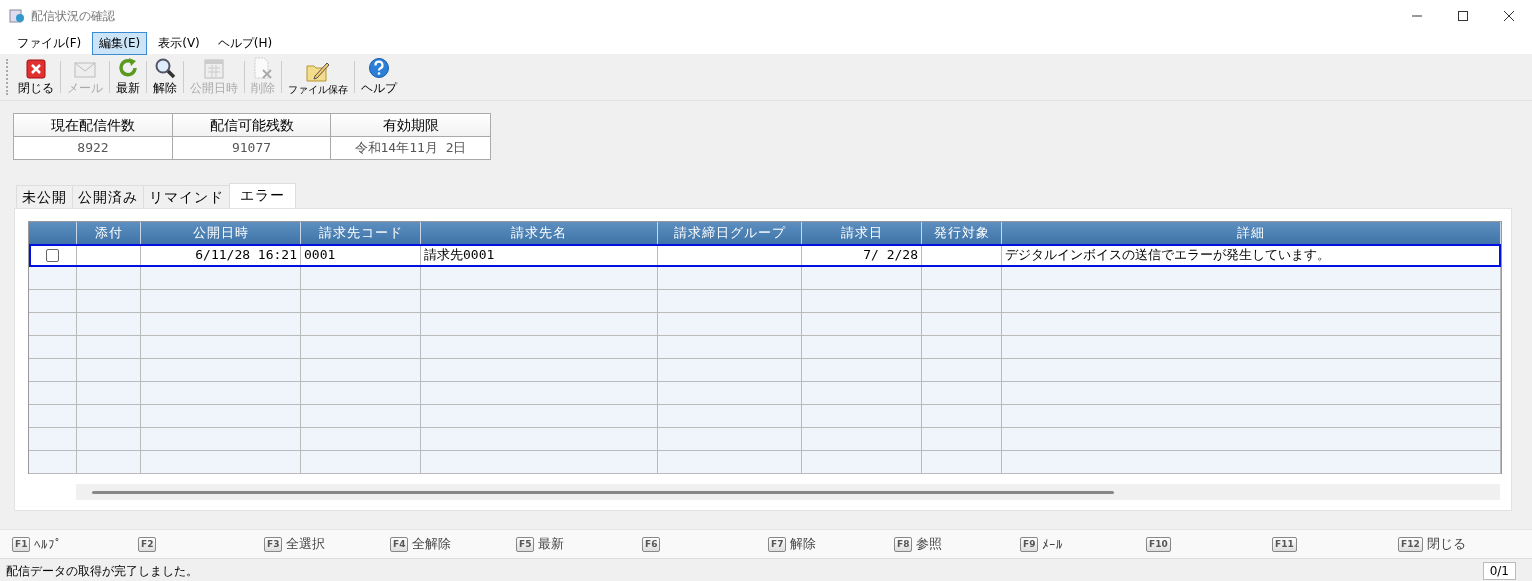  I want to click on function-key-label: 解除, so click(803, 544).